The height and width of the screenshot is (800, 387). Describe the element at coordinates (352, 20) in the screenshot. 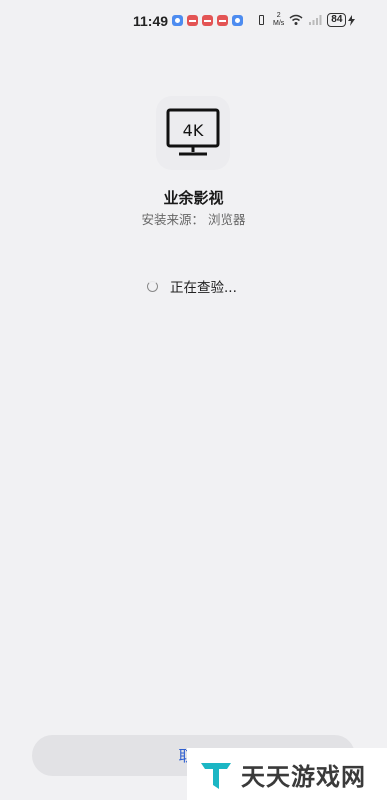

I see `charging-icon` at that location.